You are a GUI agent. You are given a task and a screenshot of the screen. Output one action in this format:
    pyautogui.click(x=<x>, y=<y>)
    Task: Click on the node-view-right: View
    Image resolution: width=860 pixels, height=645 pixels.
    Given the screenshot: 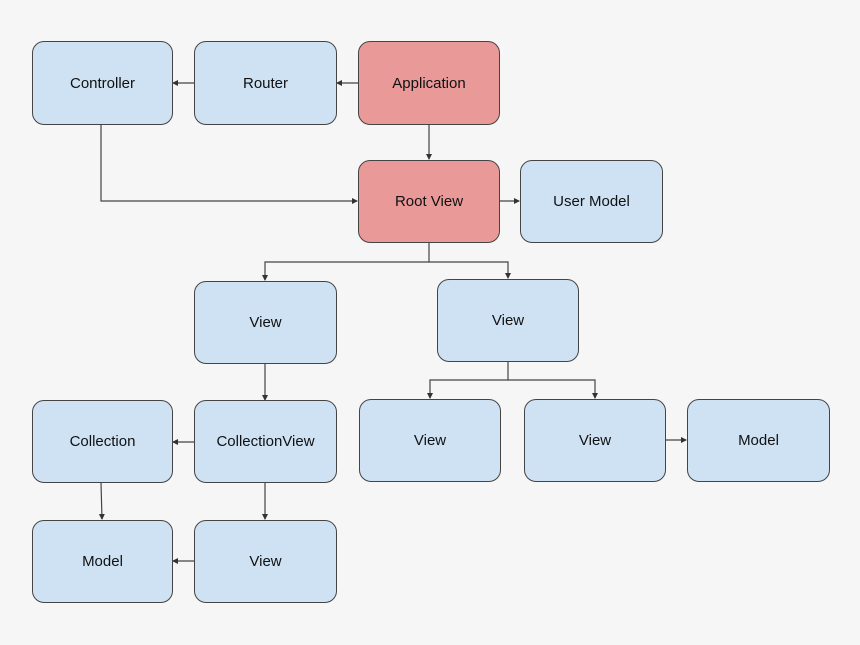 What is the action you would take?
    pyautogui.click(x=508, y=320)
    